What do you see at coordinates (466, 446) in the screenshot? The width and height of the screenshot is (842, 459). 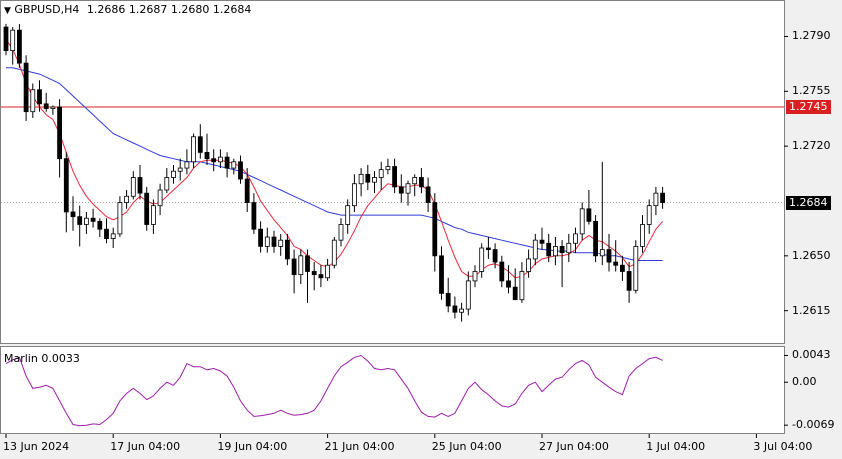 I see `time-tick-label: 25 Jun 04:00` at bounding box center [466, 446].